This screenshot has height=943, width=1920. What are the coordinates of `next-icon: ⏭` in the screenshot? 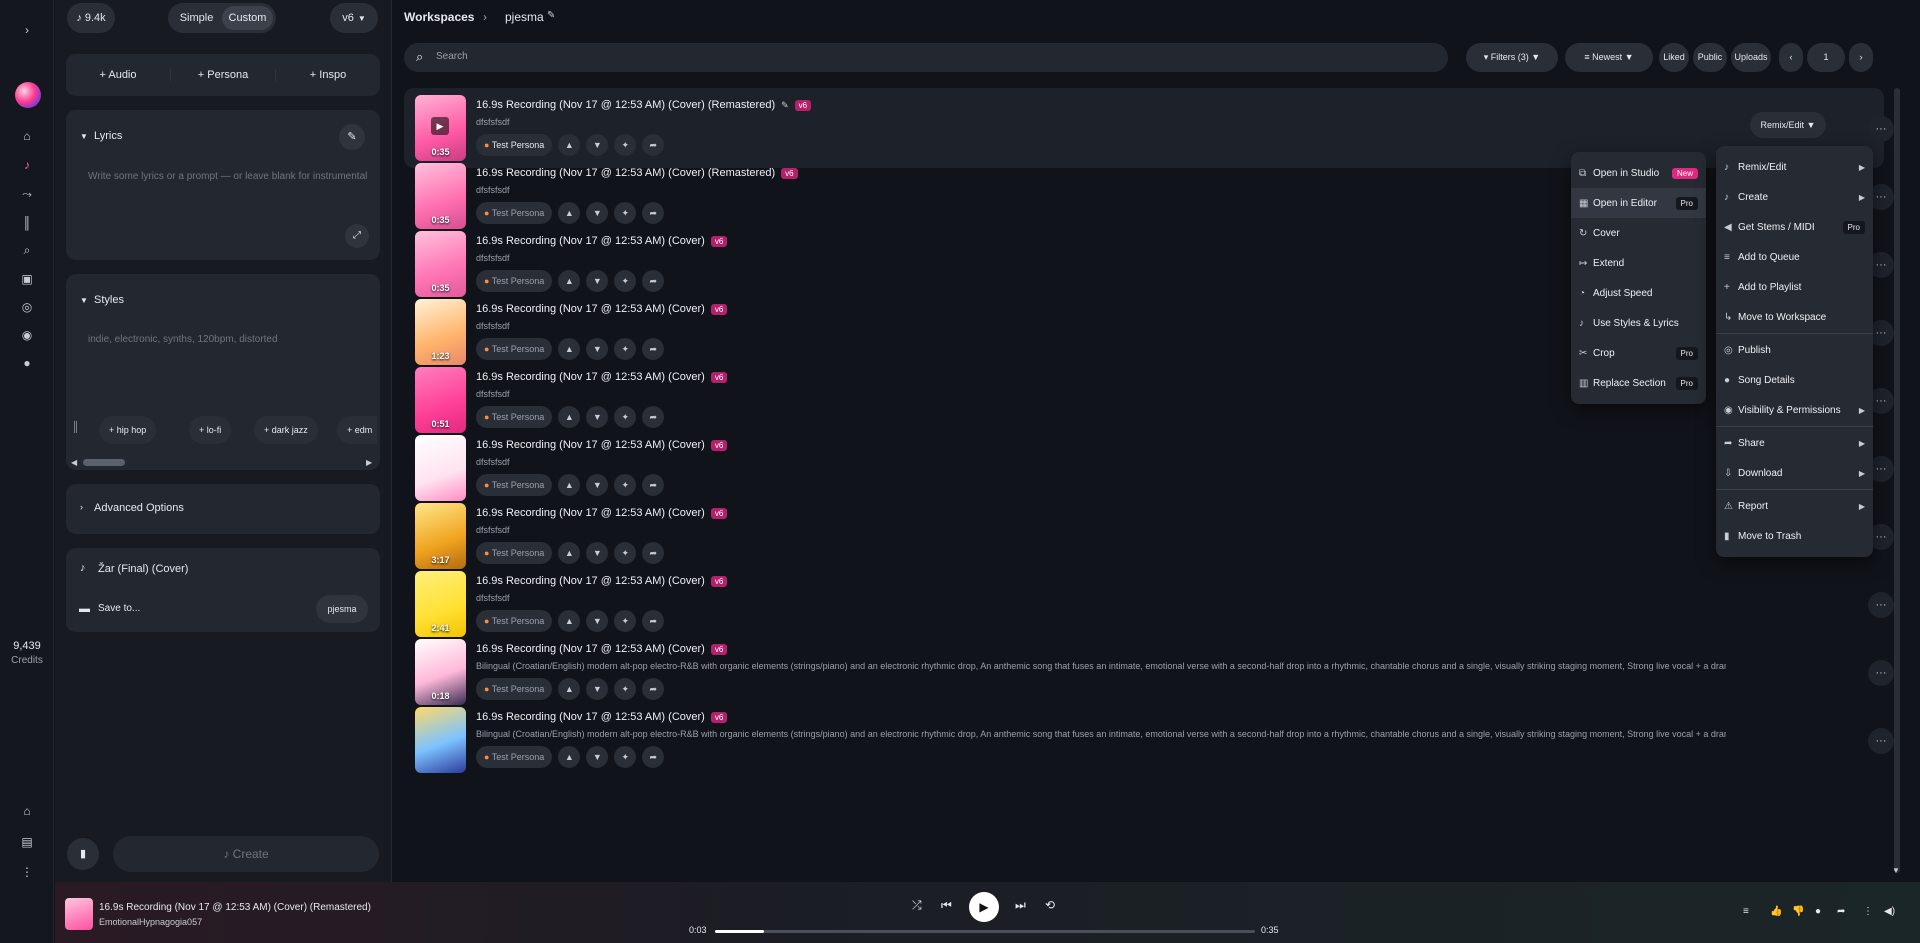 It's located at (1020, 905).